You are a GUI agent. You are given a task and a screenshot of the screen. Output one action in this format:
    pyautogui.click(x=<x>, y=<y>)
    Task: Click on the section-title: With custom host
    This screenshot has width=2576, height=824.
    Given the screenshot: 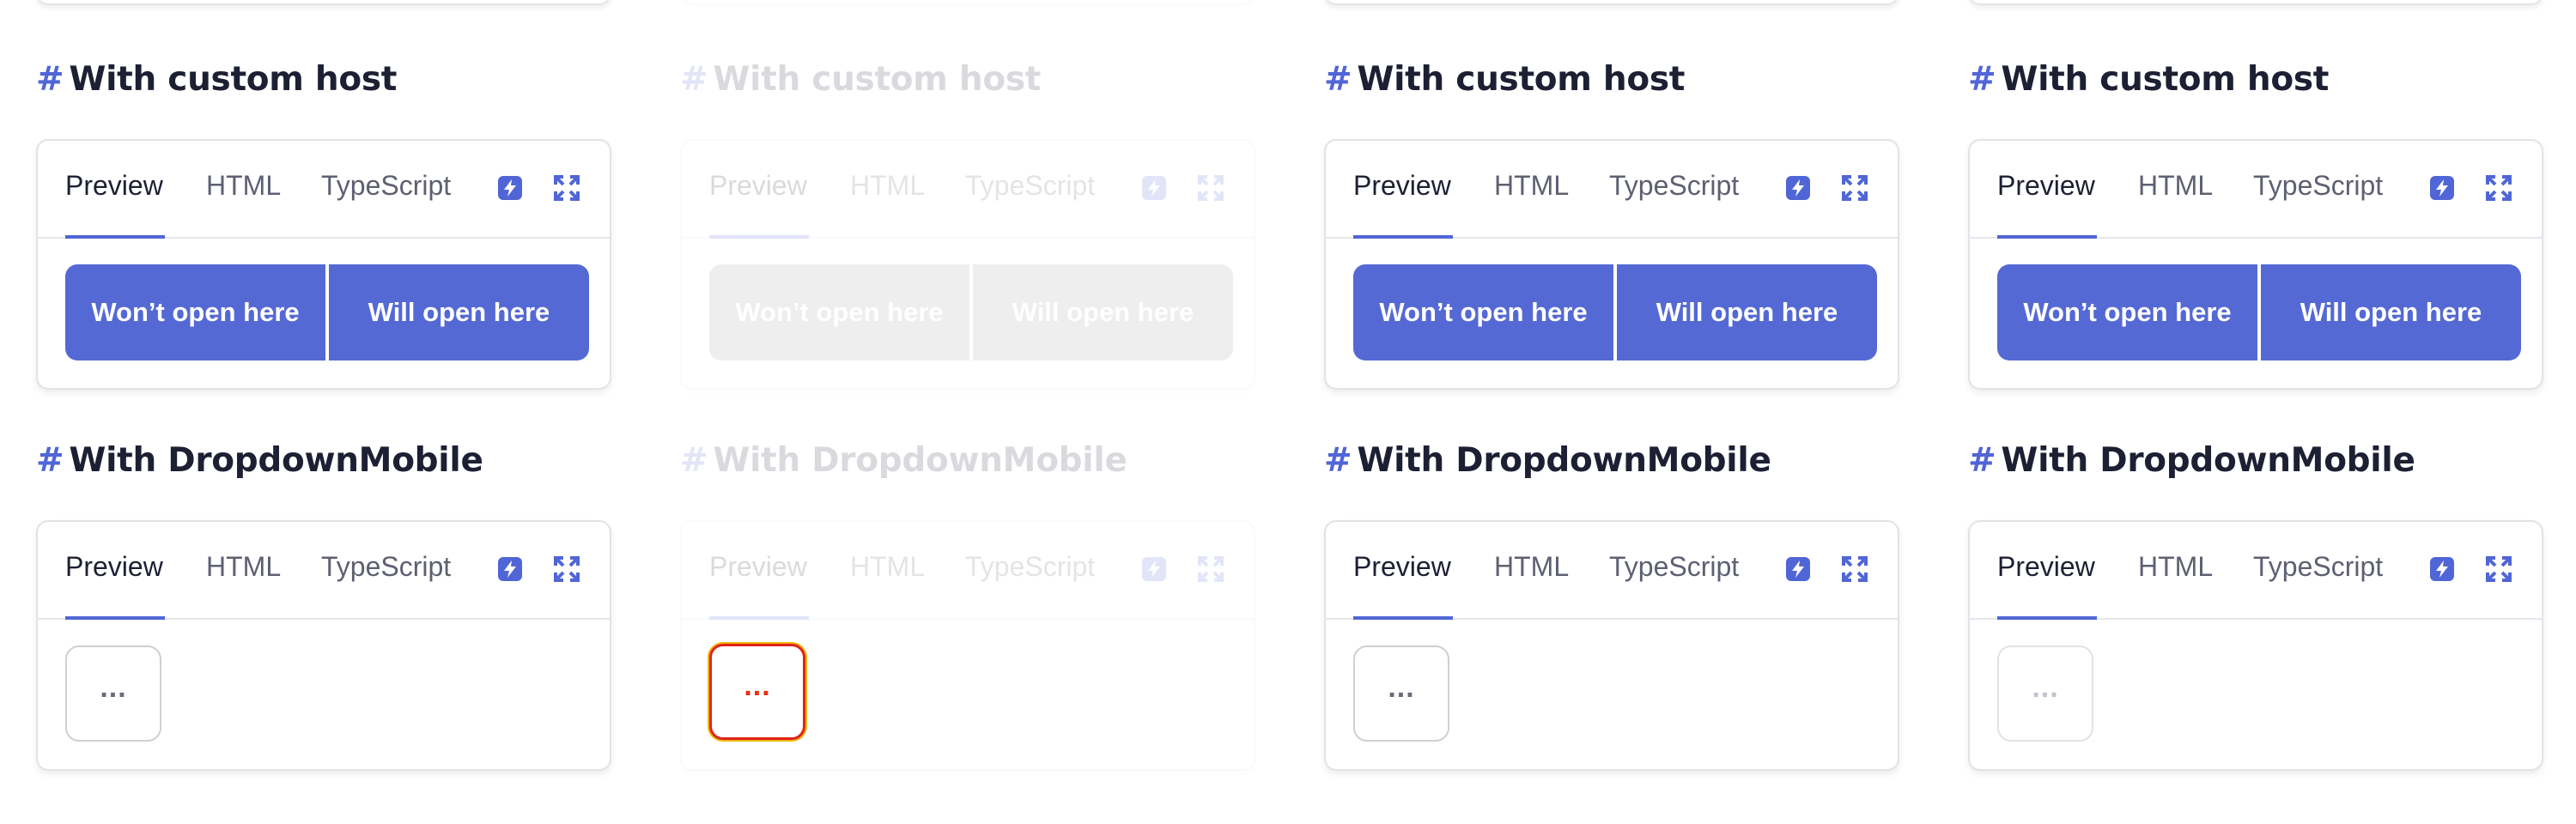 What is the action you would take?
    pyautogui.click(x=2165, y=79)
    